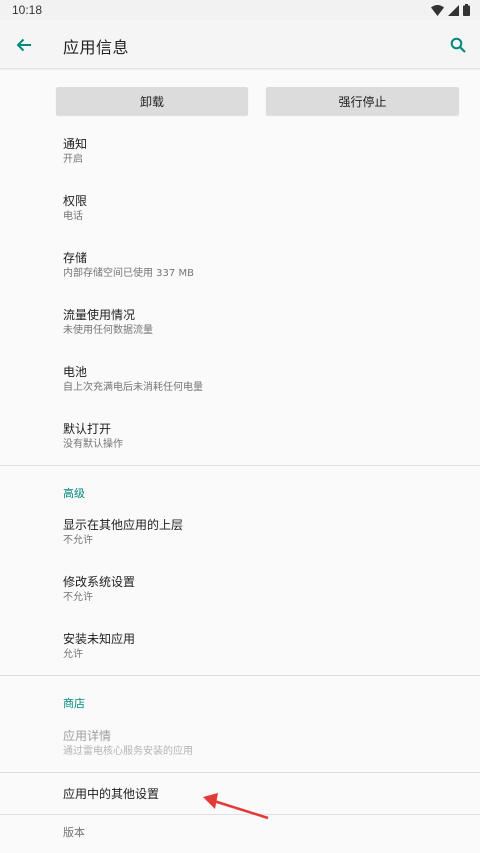 Image resolution: width=480 pixels, height=853 pixels. Describe the element at coordinates (236, 806) in the screenshot. I see `annotation-arrow-icon` at that location.